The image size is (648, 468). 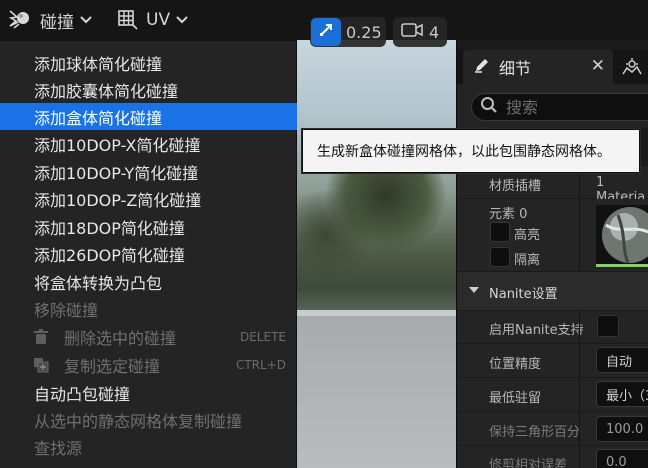 What do you see at coordinates (622, 458) in the screenshot?
I see `trim-error-input: 0.0` at bounding box center [622, 458].